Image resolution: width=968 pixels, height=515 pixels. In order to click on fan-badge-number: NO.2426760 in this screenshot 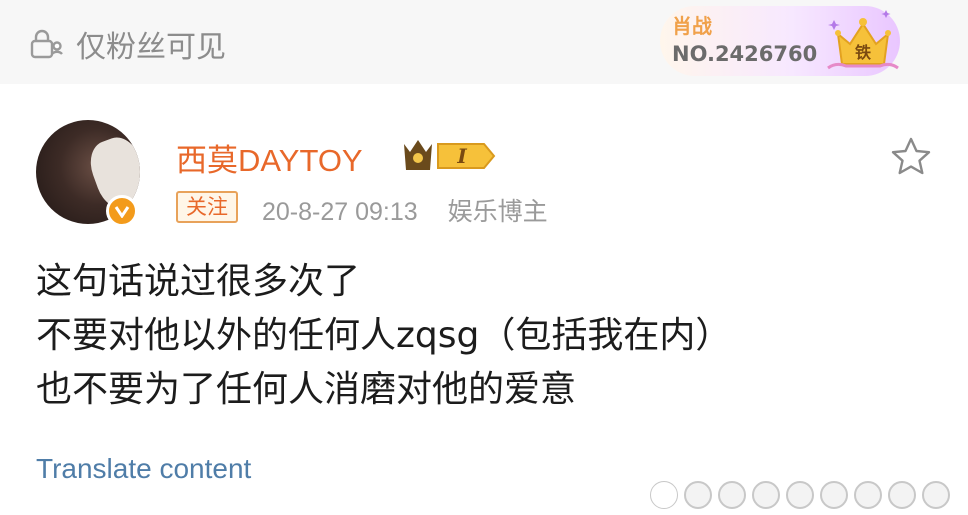, I will do `click(745, 54)`.